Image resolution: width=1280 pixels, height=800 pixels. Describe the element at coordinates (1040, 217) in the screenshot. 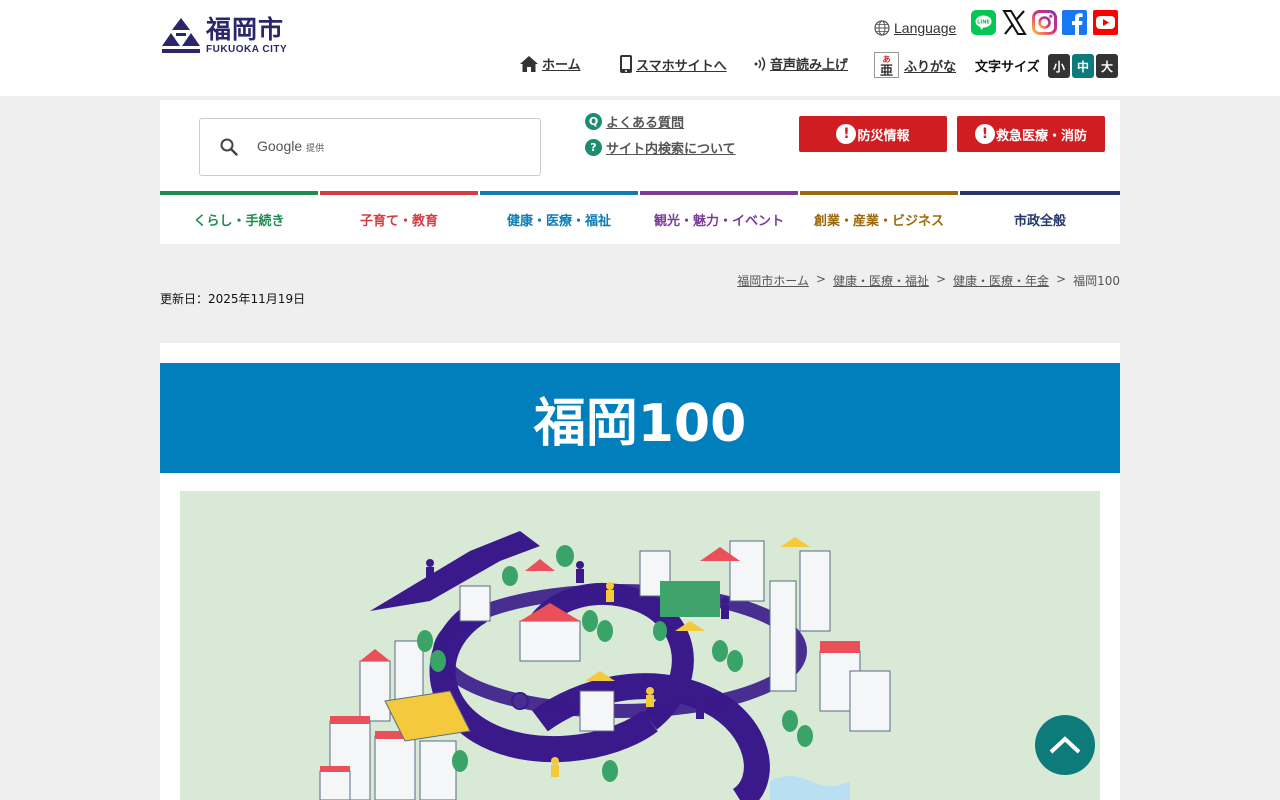

I see `nav-item-city-admin: 市政全般` at that location.